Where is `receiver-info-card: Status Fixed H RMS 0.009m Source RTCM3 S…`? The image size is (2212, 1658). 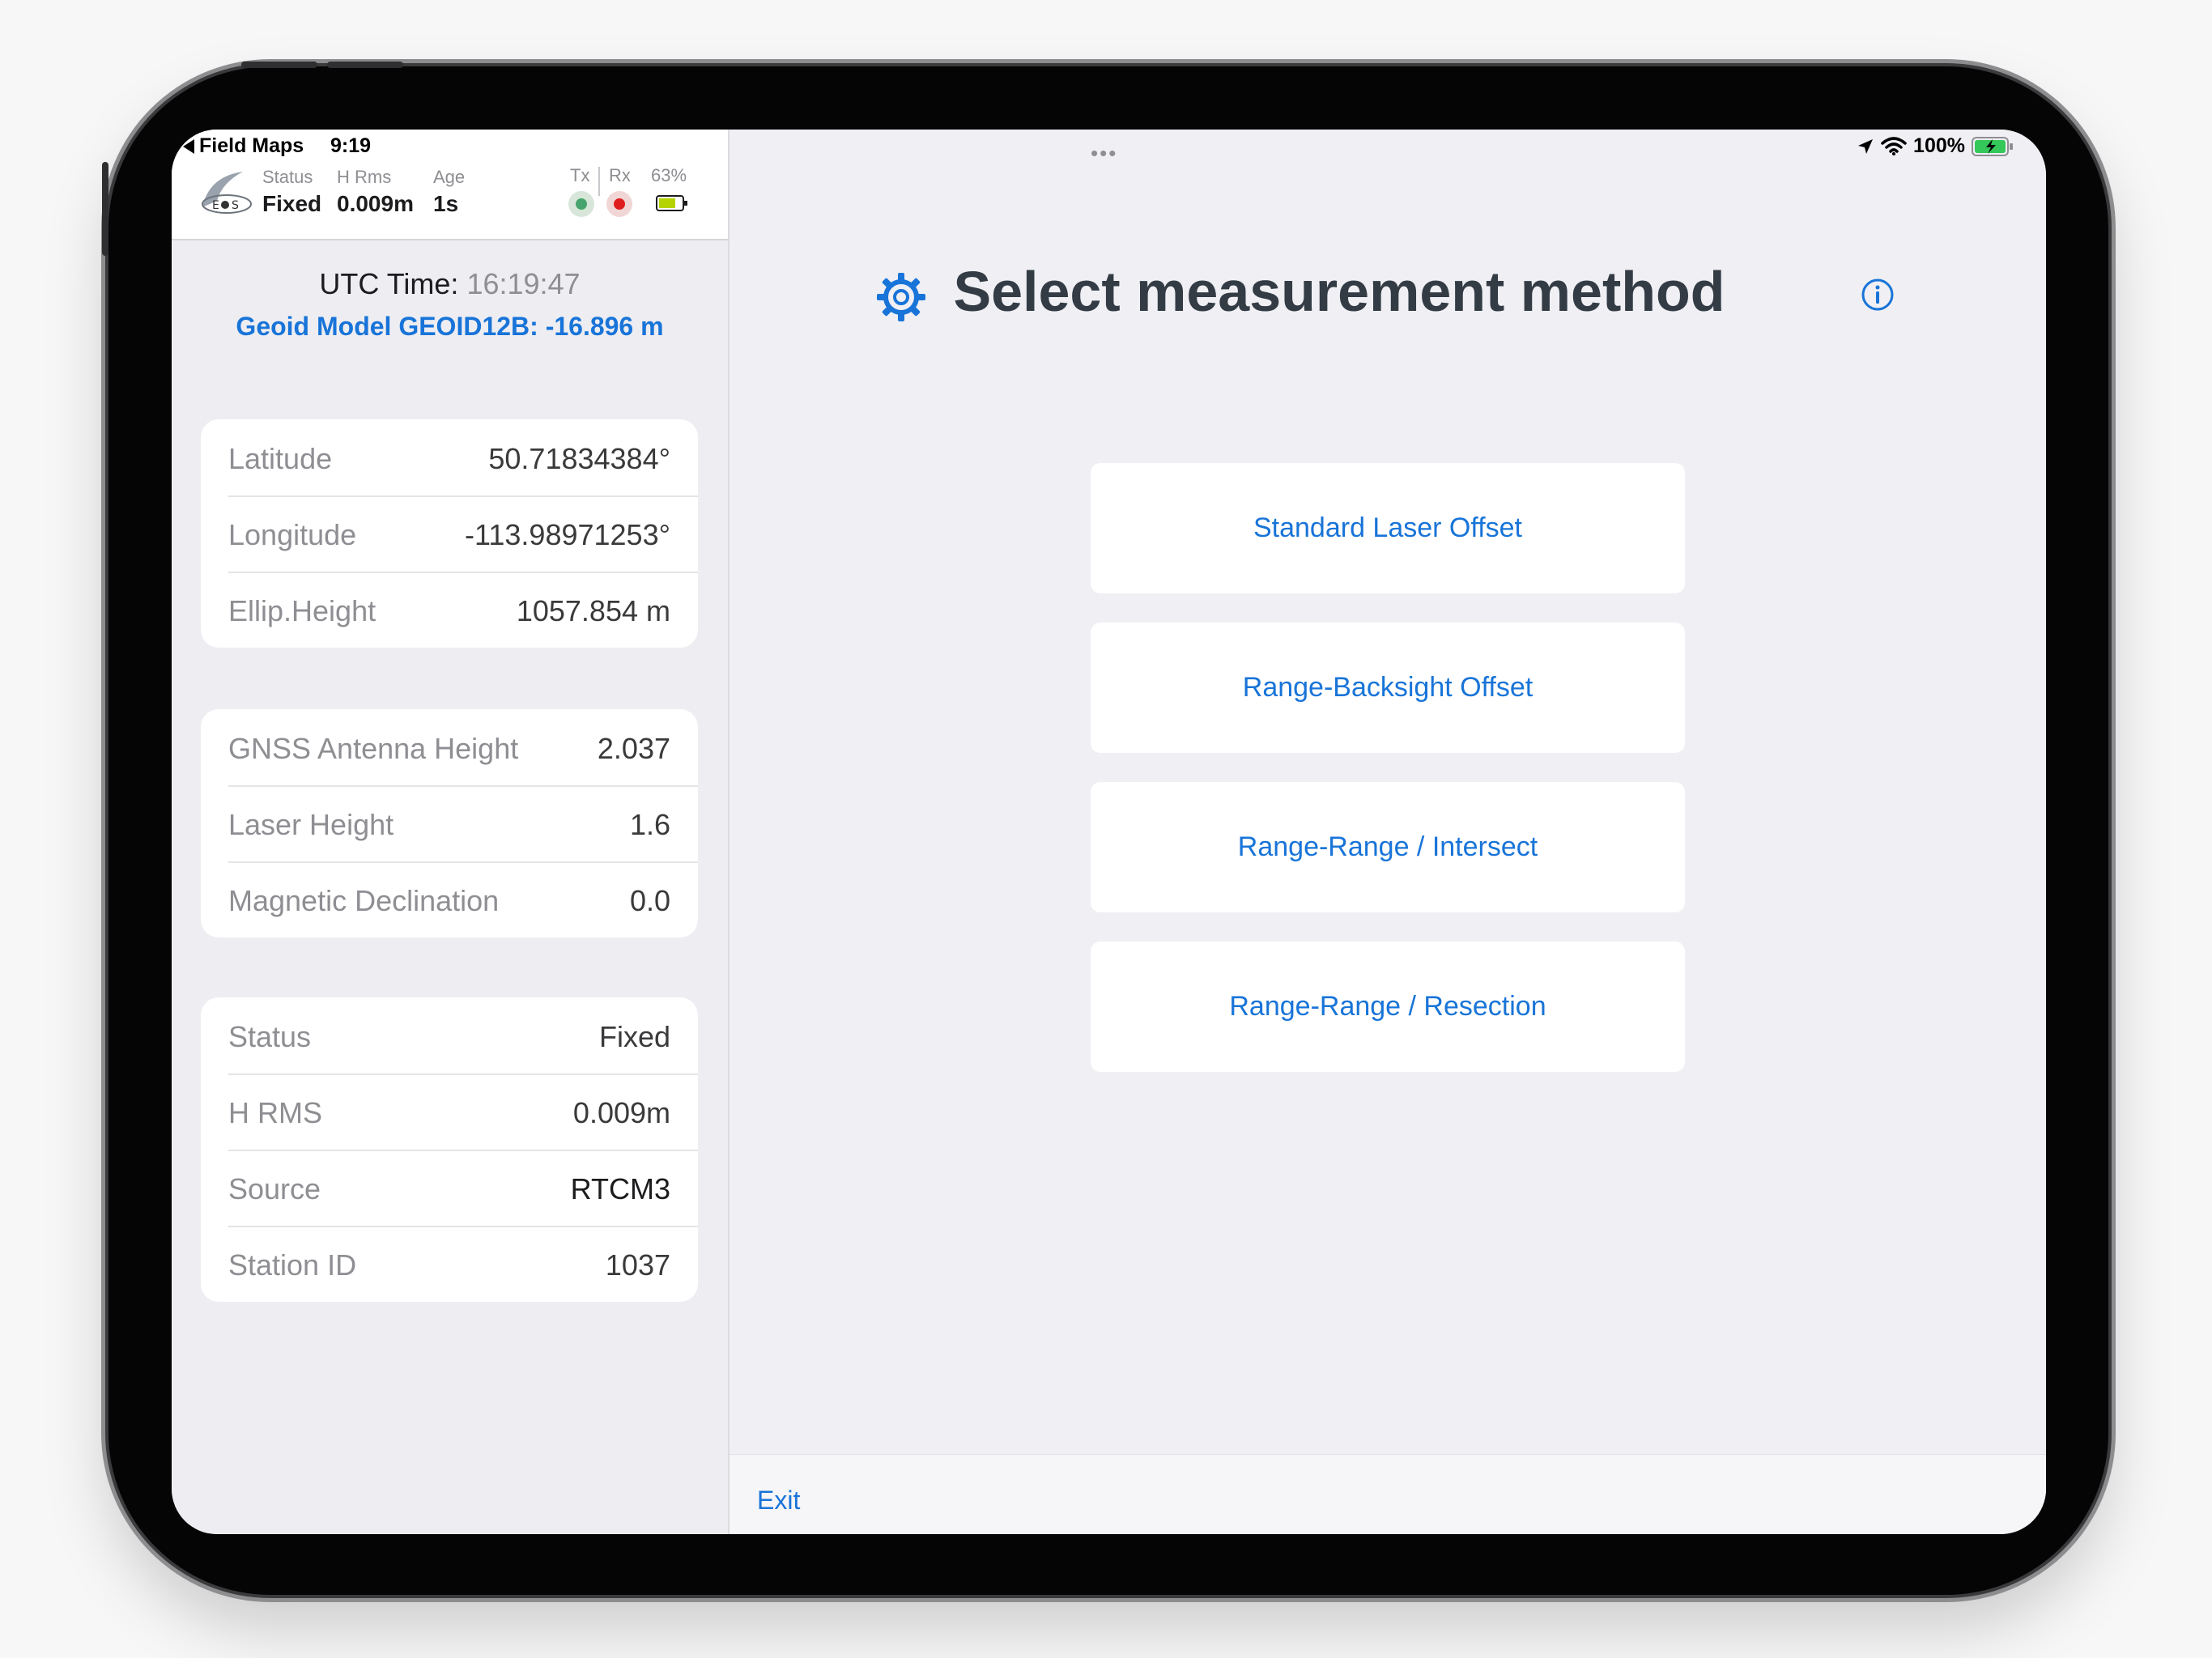
receiver-info-card: Status Fixed H RMS 0.009m Source RTCM3 S… is located at coordinates (450, 1149).